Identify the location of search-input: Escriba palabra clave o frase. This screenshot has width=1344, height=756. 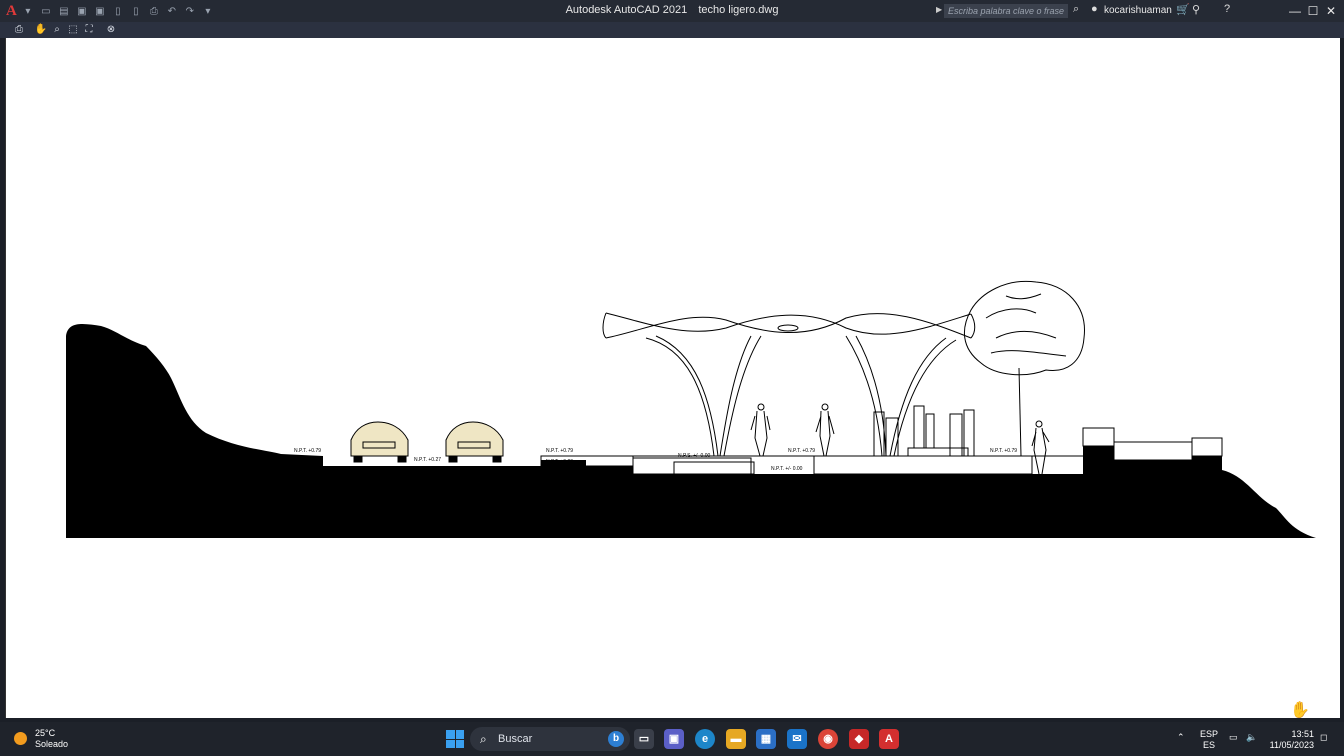
(1006, 11).